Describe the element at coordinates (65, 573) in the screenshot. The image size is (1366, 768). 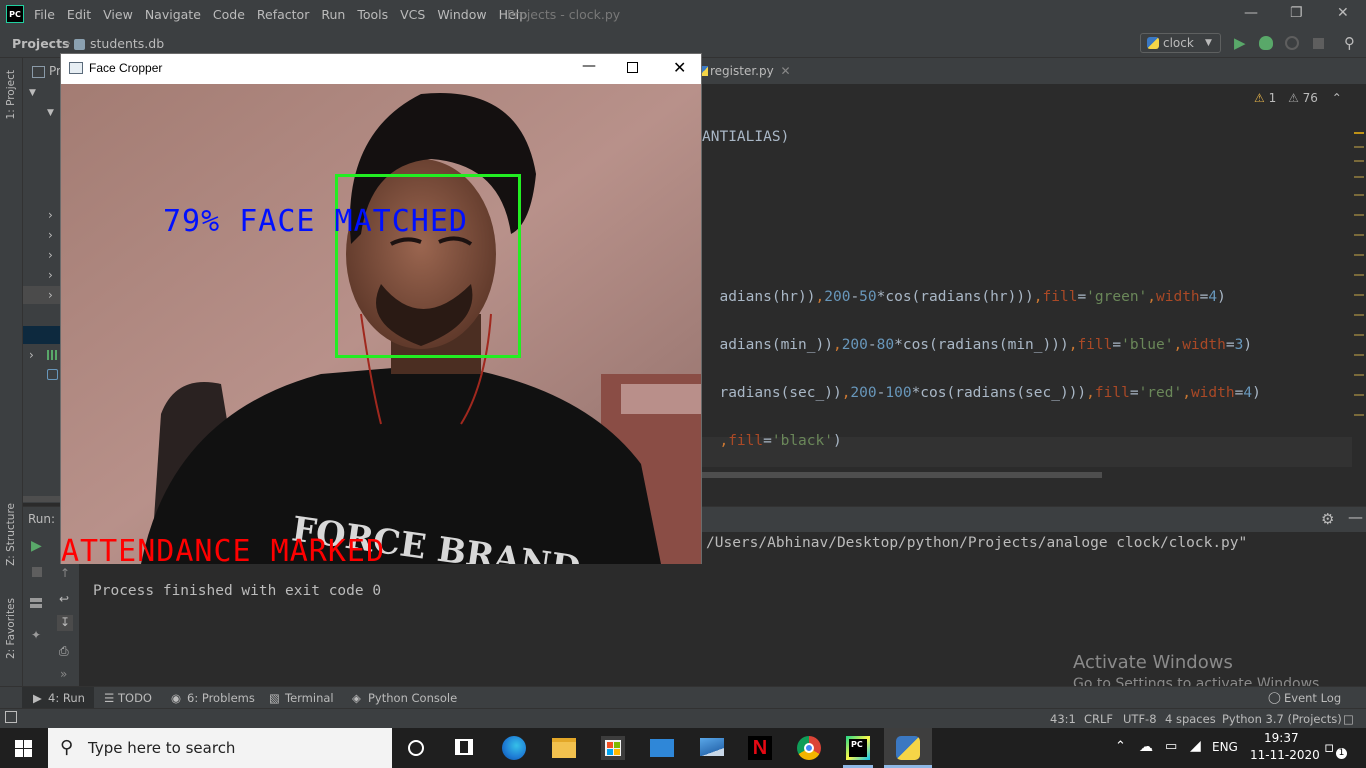
I see `scroll-up-icon: ↑` at that location.